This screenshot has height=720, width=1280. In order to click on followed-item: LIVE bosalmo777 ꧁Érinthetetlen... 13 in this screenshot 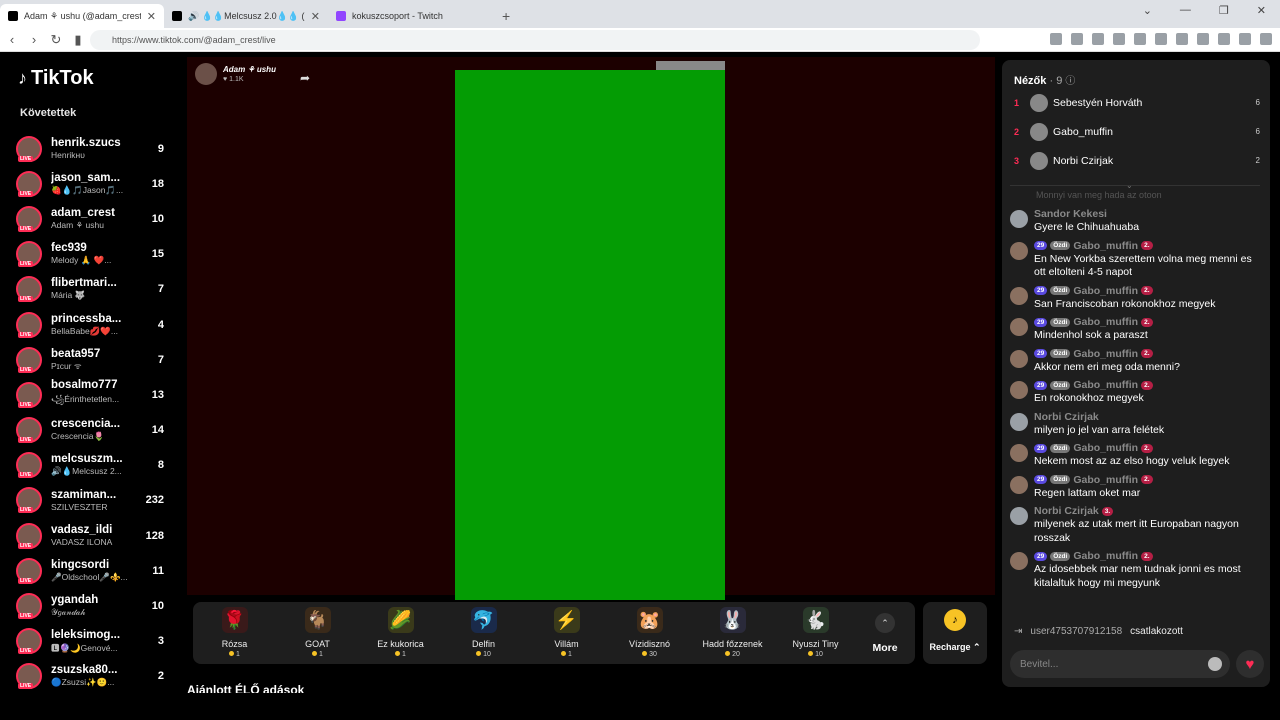, I will do `click(96, 394)`.